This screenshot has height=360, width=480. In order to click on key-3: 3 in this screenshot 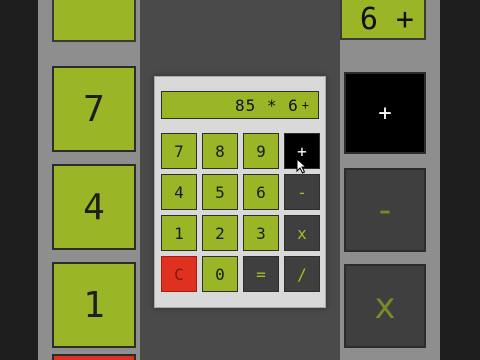, I will do `click(261, 233)`.